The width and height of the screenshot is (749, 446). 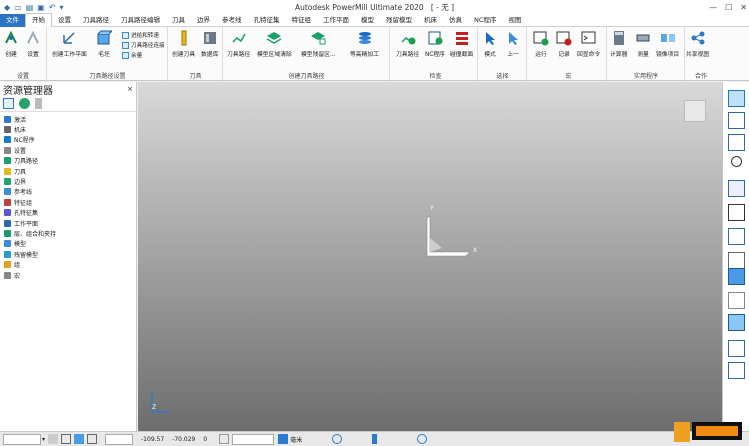 What do you see at coordinates (68, 171) in the screenshot?
I see `tree-item: 刀具` at bounding box center [68, 171].